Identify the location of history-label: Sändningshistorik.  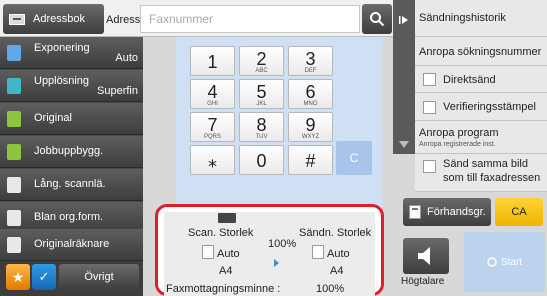
(462, 18).